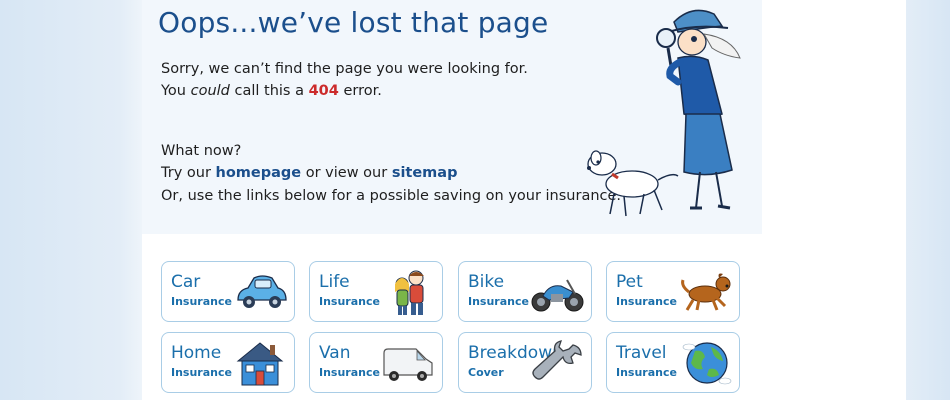  I want to click on what-now-heading: What now?, so click(201, 151).